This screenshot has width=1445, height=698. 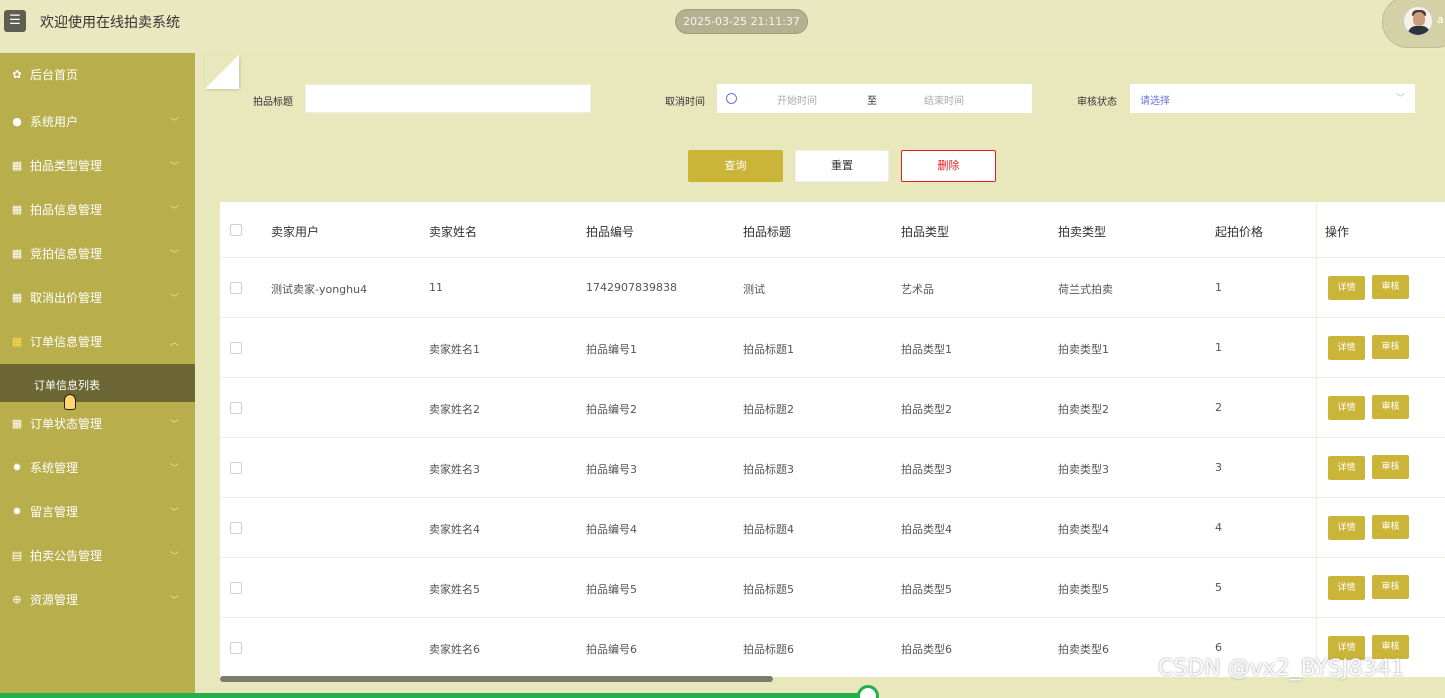 I want to click on user-menu: a, so click(x=1413, y=24).